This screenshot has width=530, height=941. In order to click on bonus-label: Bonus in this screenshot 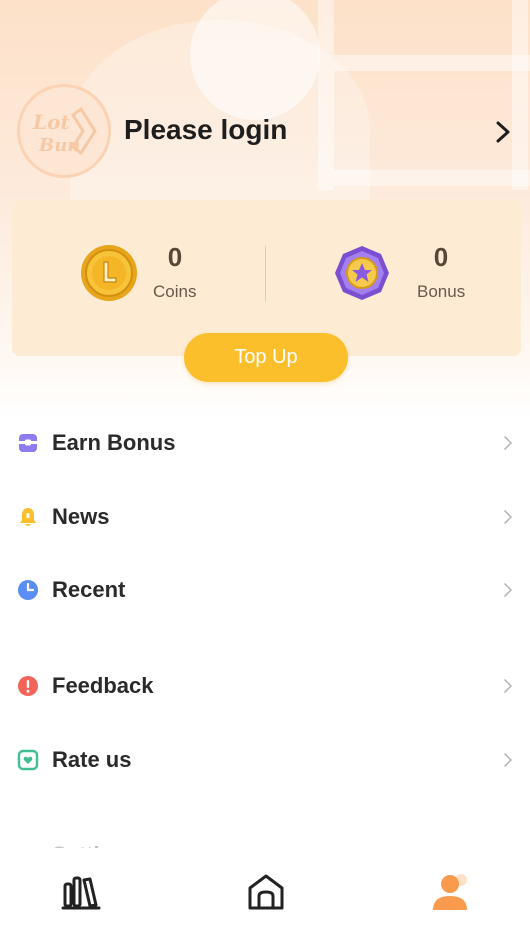, I will do `click(441, 291)`.